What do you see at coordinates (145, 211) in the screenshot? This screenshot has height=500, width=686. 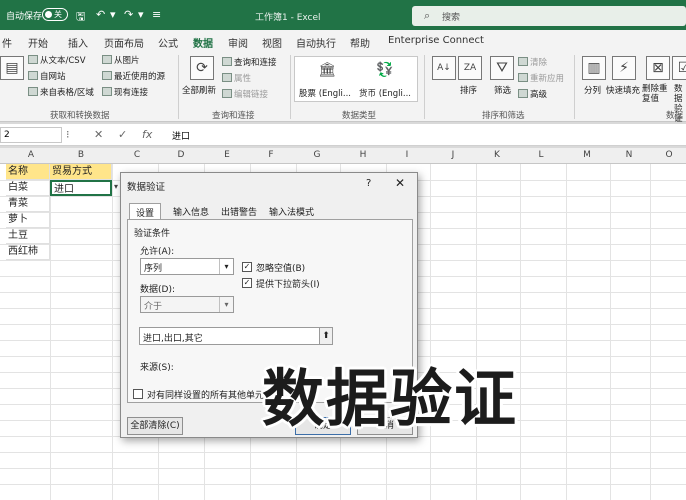 I see `tab-settings: 设置` at bounding box center [145, 211].